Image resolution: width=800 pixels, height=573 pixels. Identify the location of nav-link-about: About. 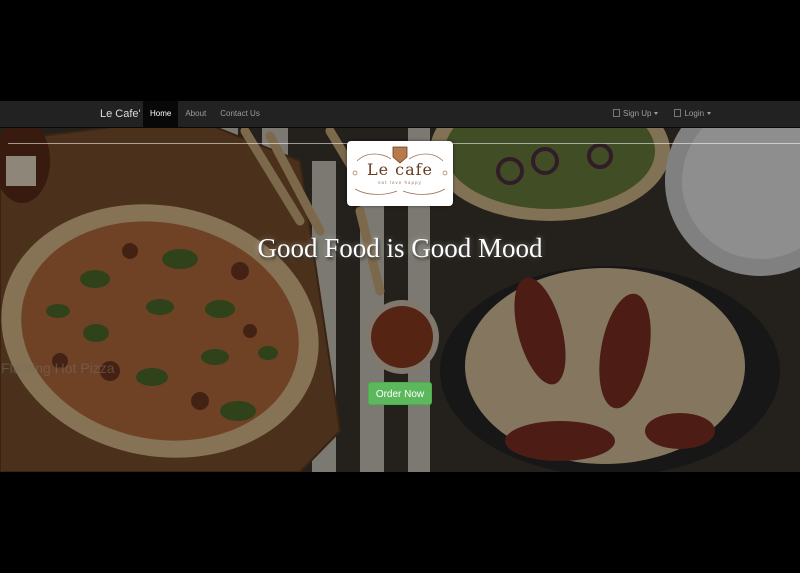
(195, 114).